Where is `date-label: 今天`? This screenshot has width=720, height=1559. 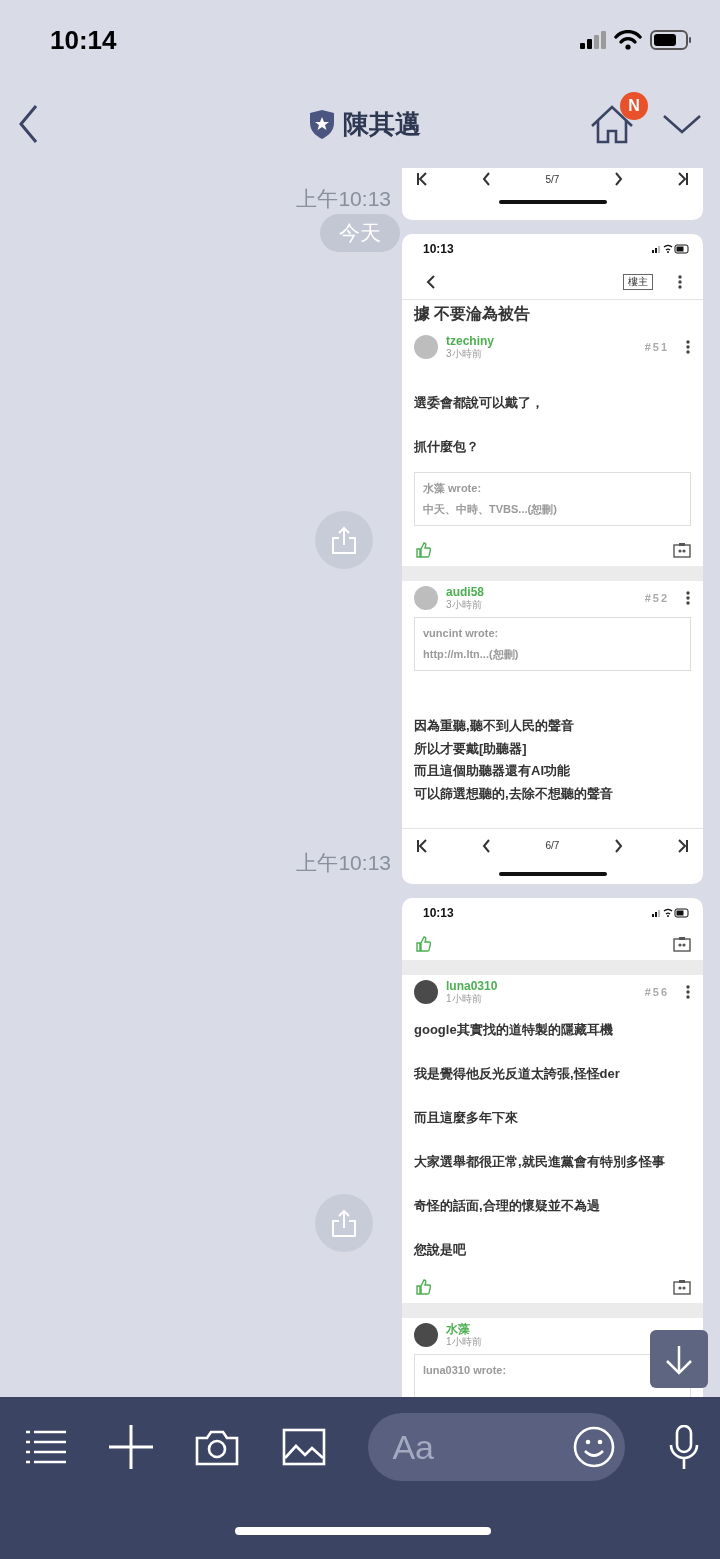 date-label: 今天 is located at coordinates (360, 233).